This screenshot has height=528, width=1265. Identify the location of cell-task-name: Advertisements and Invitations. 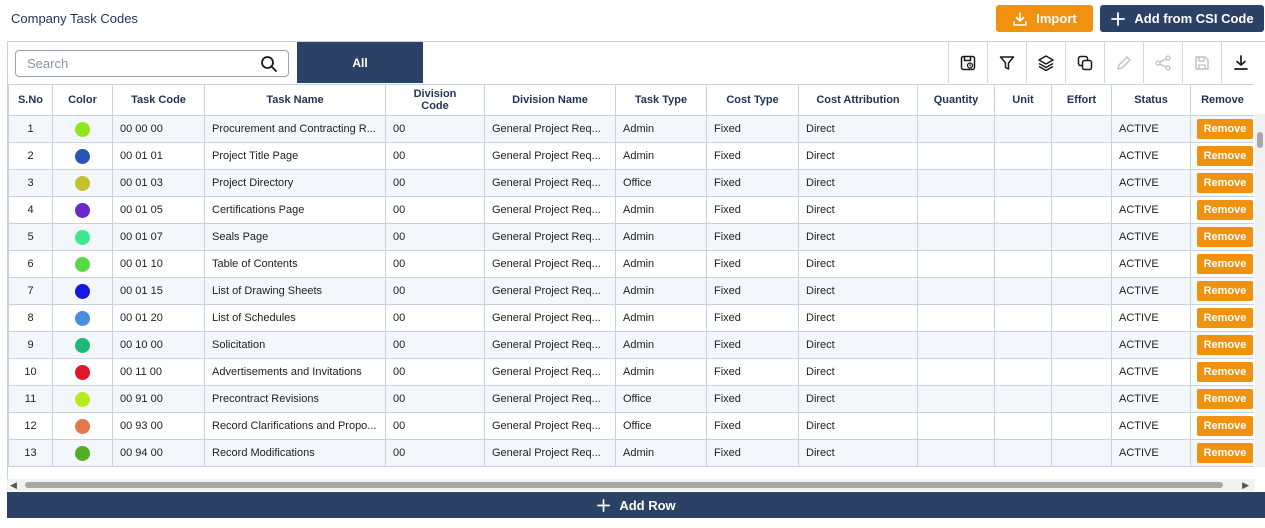
(295, 372).